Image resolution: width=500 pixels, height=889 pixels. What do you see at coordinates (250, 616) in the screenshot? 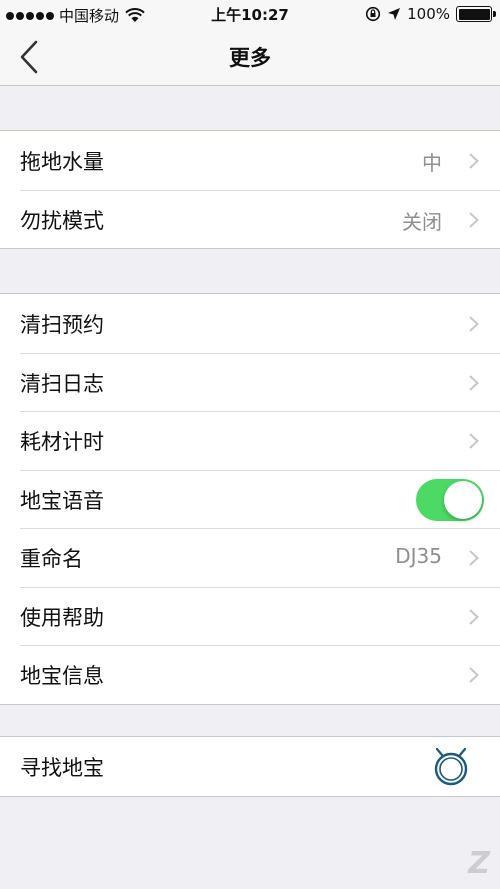
I see `row-help: 使用帮助` at bounding box center [250, 616].